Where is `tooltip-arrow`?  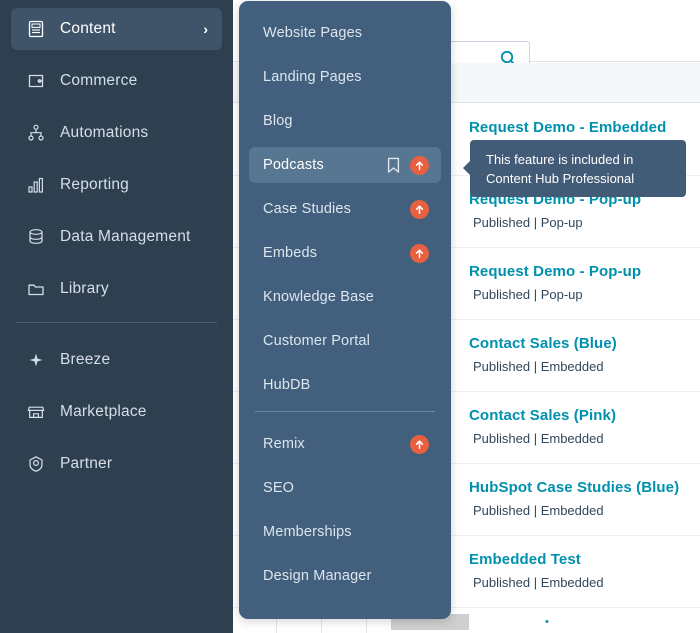
tooltip-arrow is located at coordinates (467, 168).